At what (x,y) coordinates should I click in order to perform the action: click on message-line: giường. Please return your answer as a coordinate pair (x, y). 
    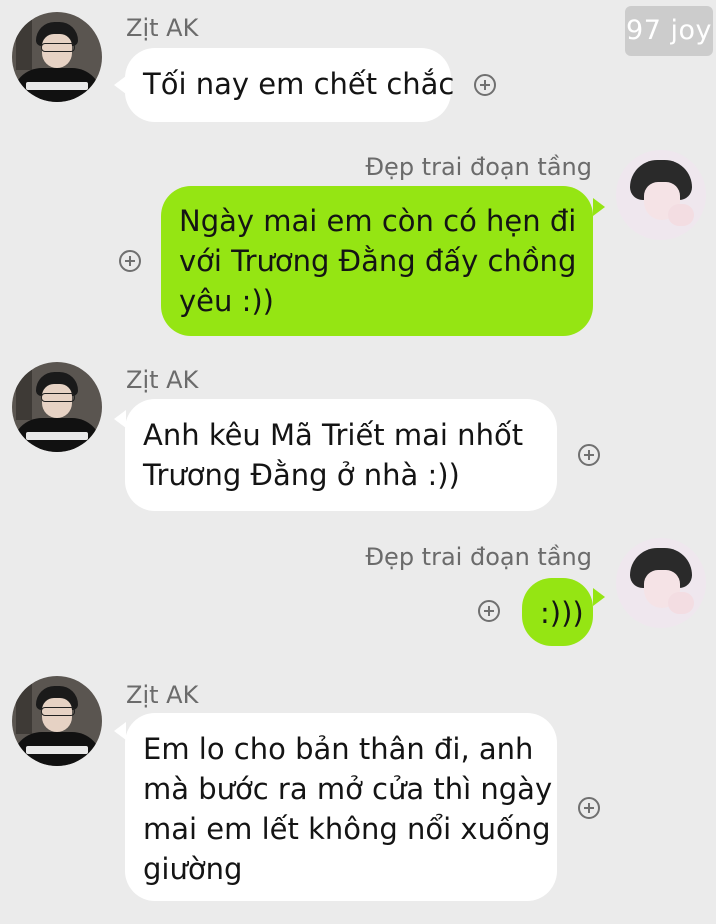
    Looking at the image, I should click on (193, 869).